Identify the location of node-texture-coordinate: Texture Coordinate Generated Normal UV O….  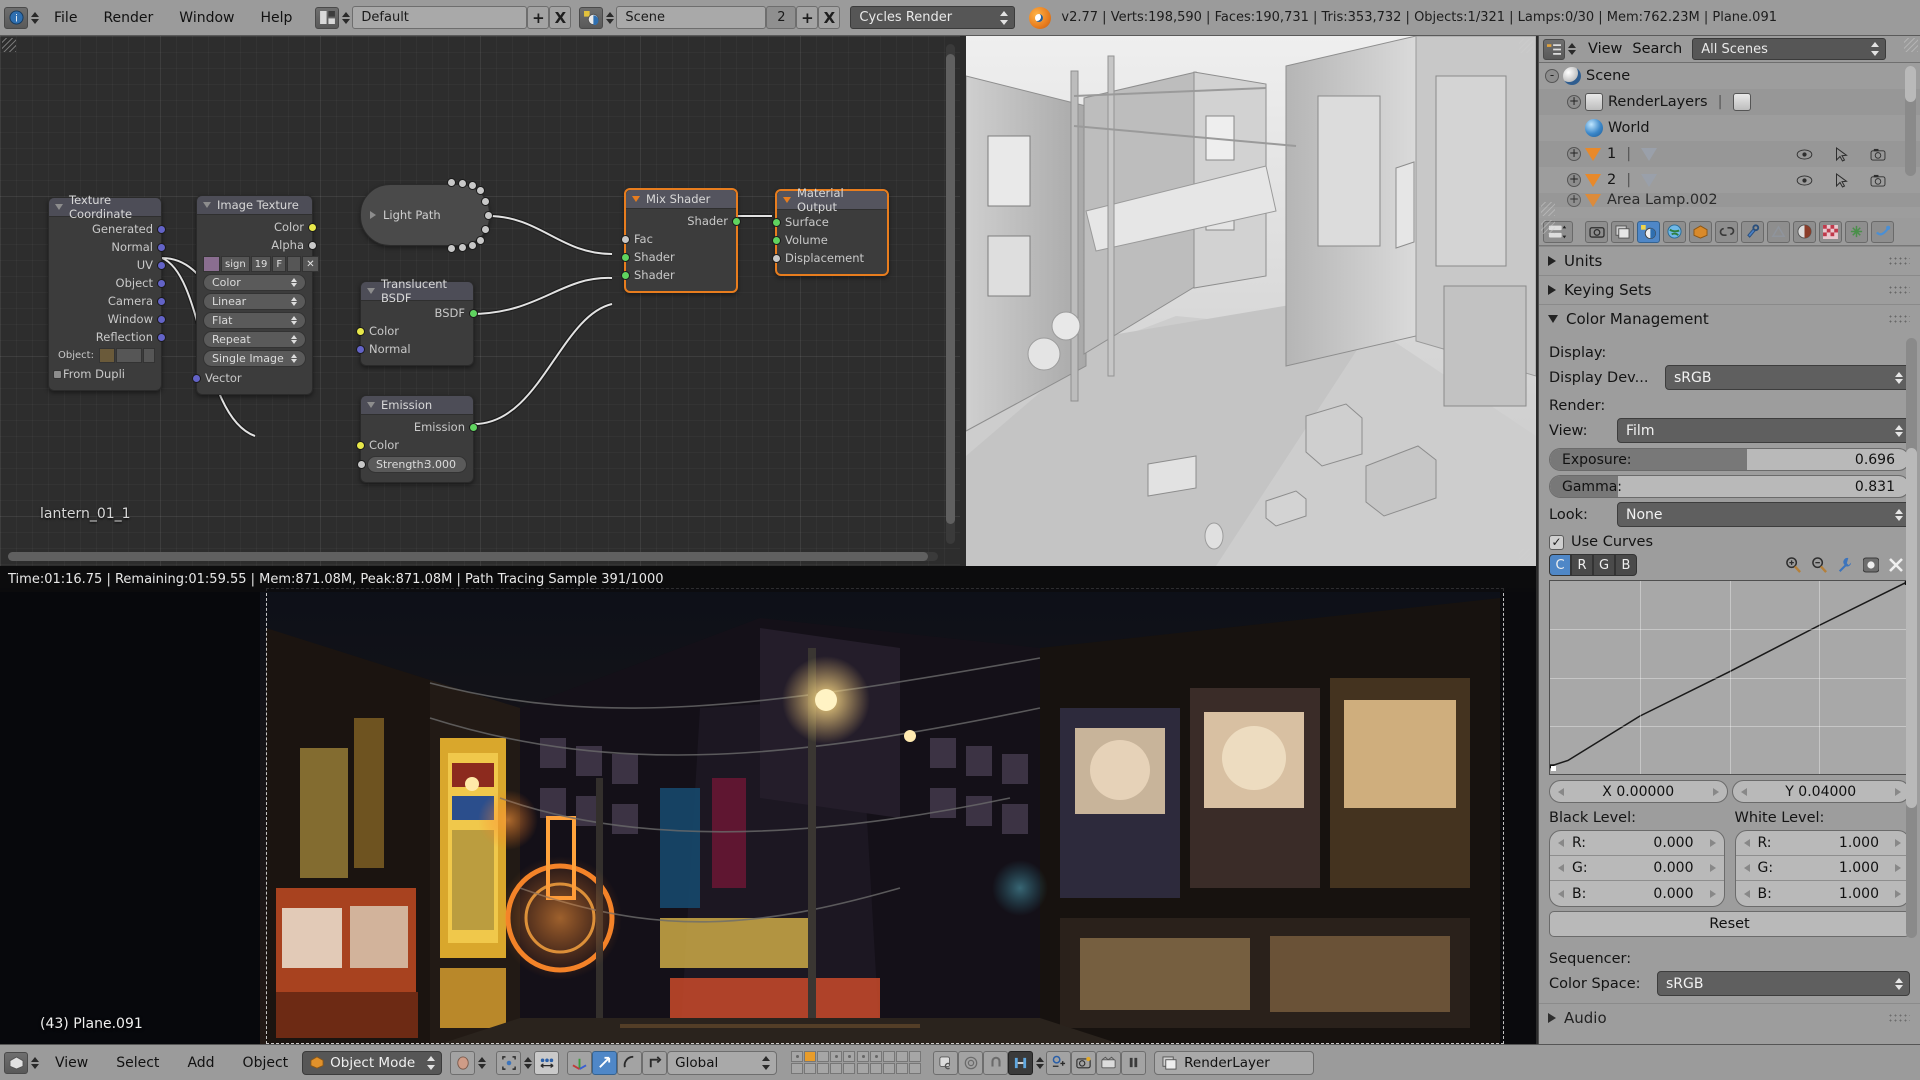
(107, 292).